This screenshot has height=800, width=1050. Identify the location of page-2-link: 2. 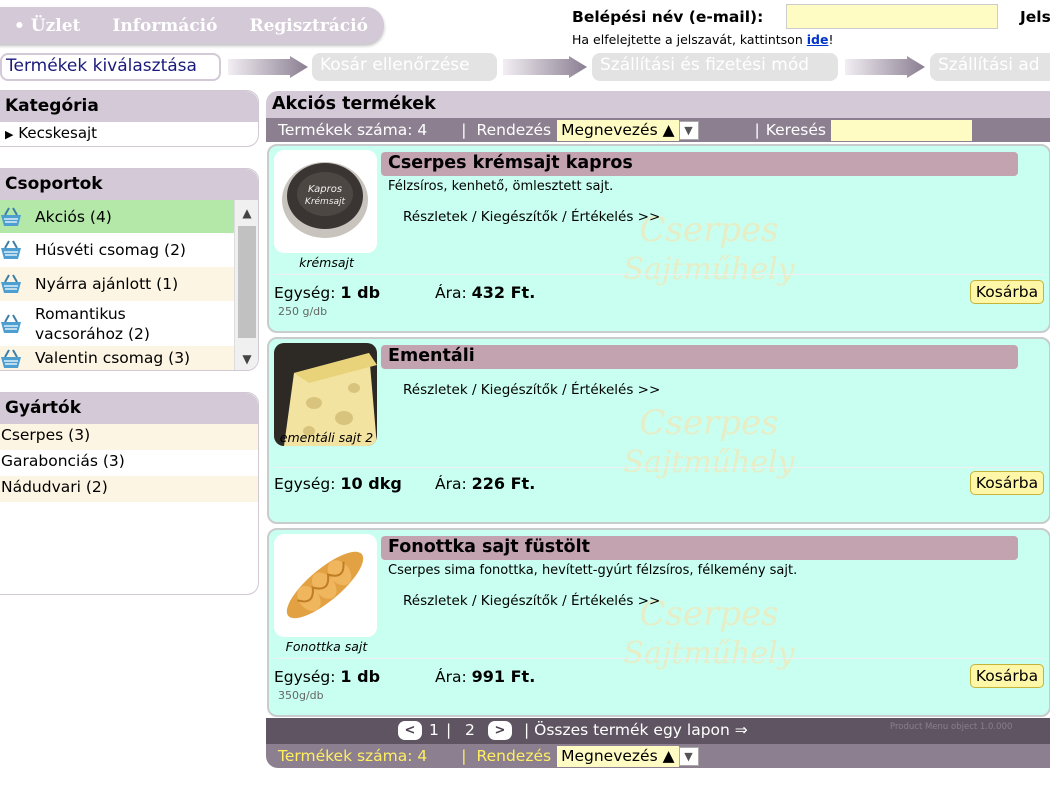
(470, 730).